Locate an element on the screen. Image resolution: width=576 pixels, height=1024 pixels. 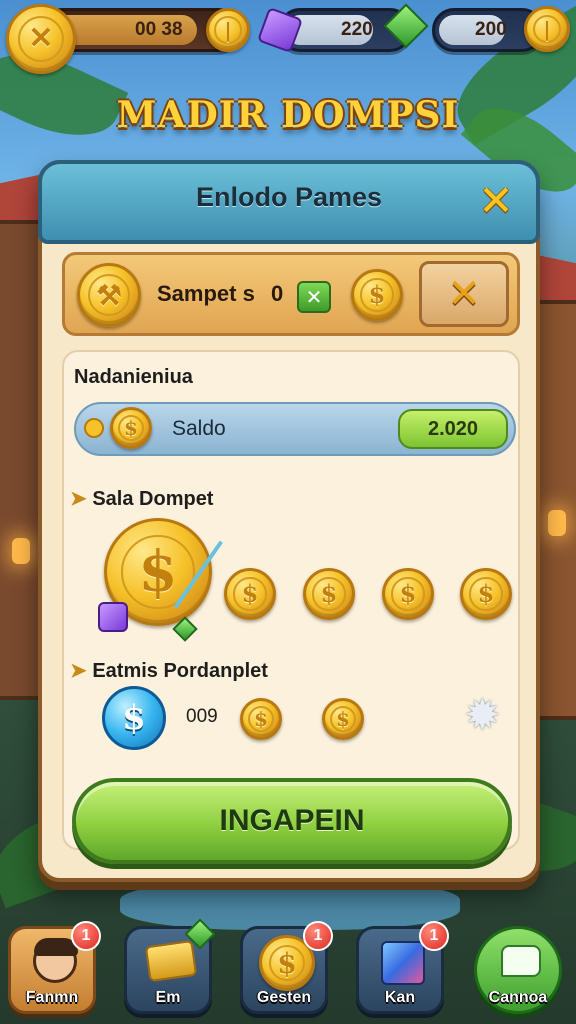
nav-profile-button: Fanmn 1 is located at coordinates (54, 967).